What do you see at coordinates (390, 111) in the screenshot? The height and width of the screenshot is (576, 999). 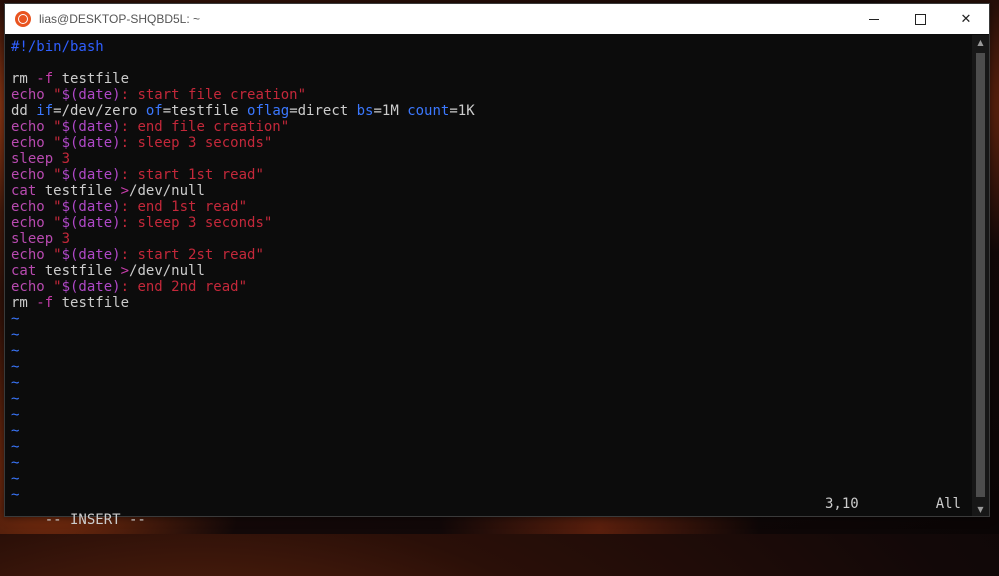 I see `code-token: =1M` at bounding box center [390, 111].